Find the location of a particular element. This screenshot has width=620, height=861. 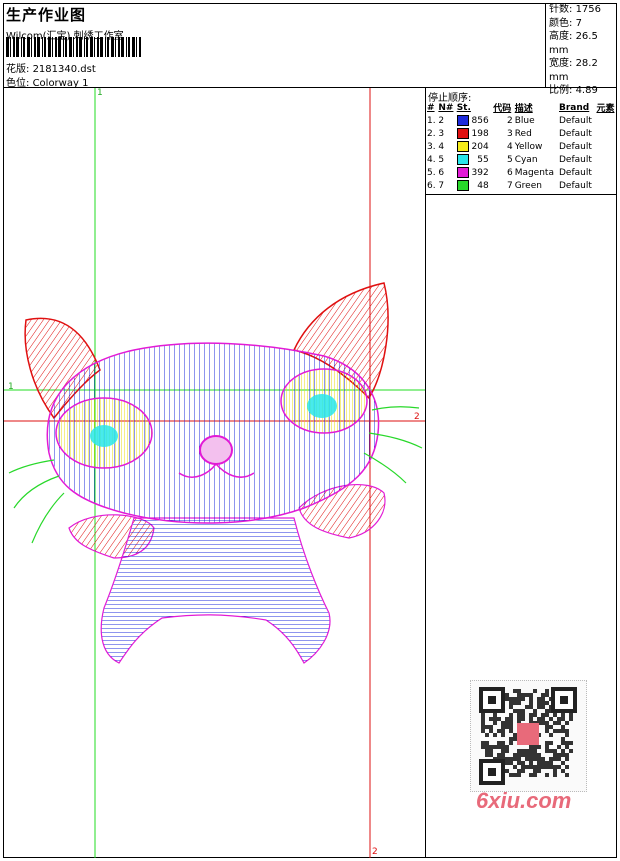

left-pupil is located at coordinates (104, 436).